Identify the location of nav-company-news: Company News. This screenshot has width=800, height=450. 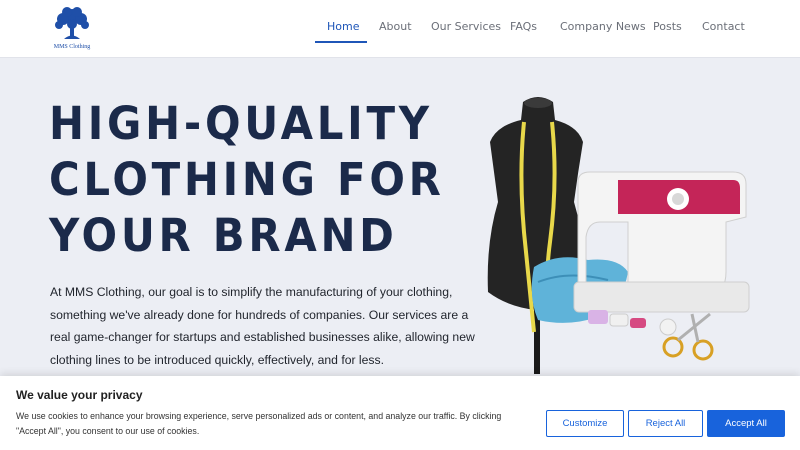
(603, 26).